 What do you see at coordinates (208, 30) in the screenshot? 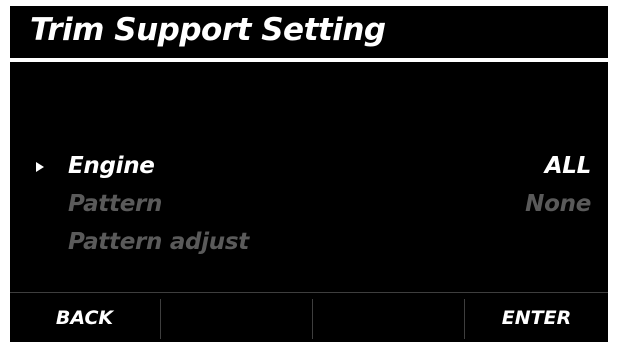
I see `page-title: Trim Support Setting` at bounding box center [208, 30].